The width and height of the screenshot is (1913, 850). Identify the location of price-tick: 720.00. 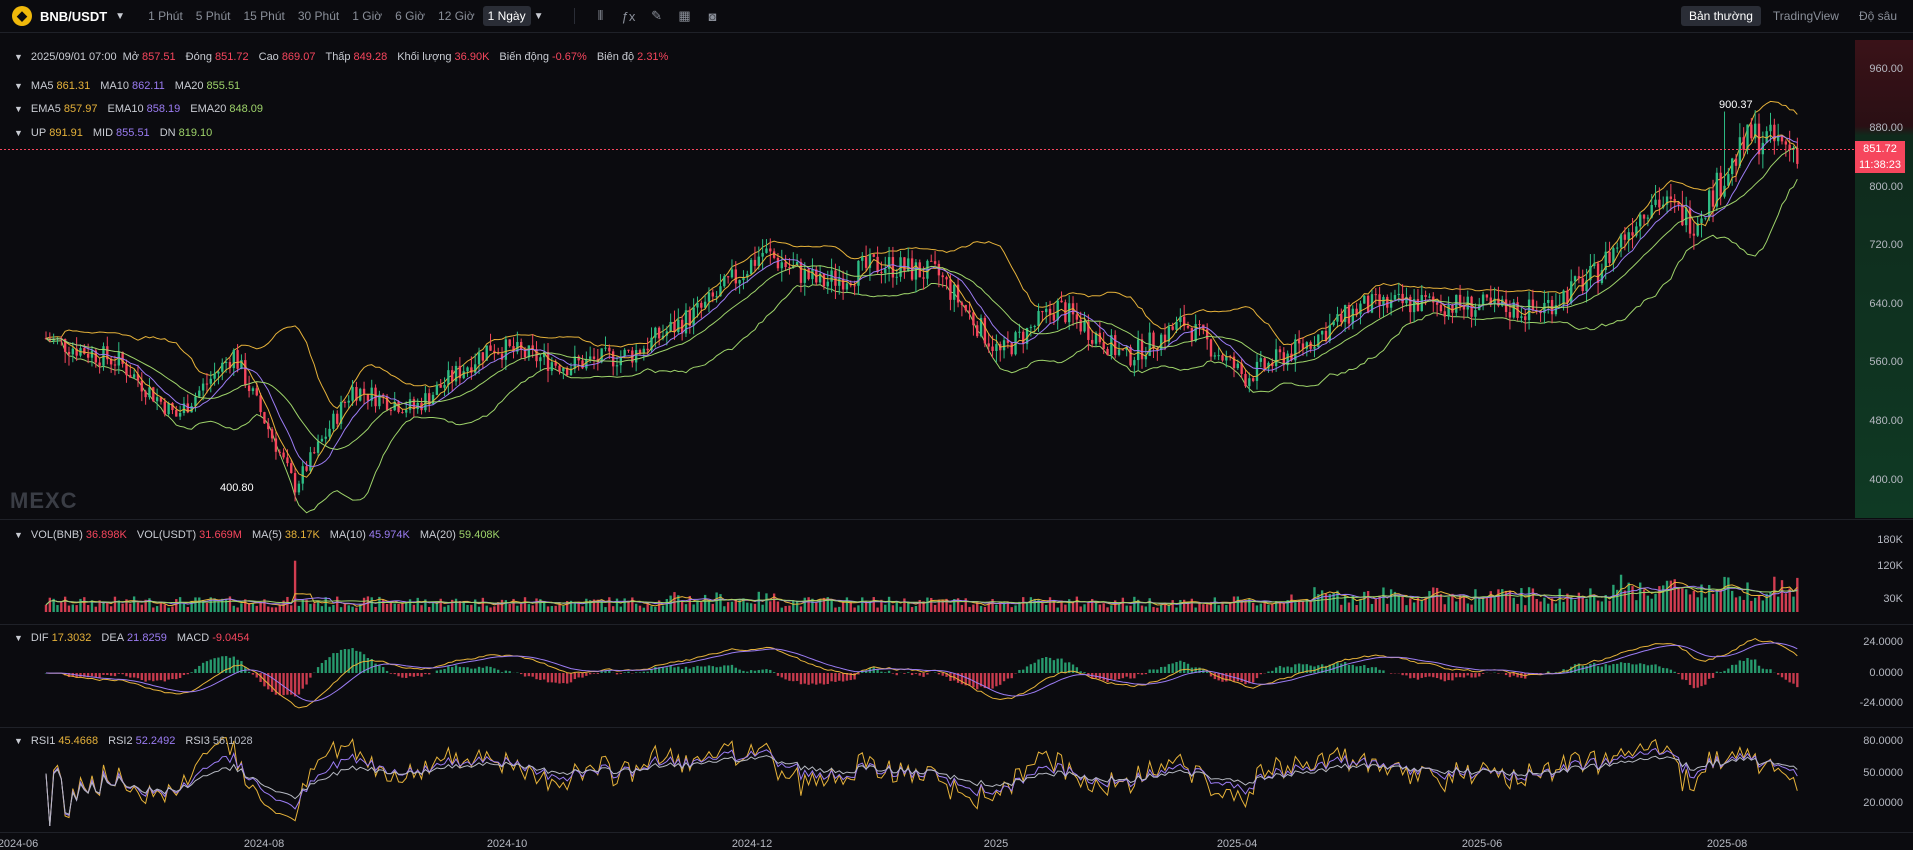
(1886, 245).